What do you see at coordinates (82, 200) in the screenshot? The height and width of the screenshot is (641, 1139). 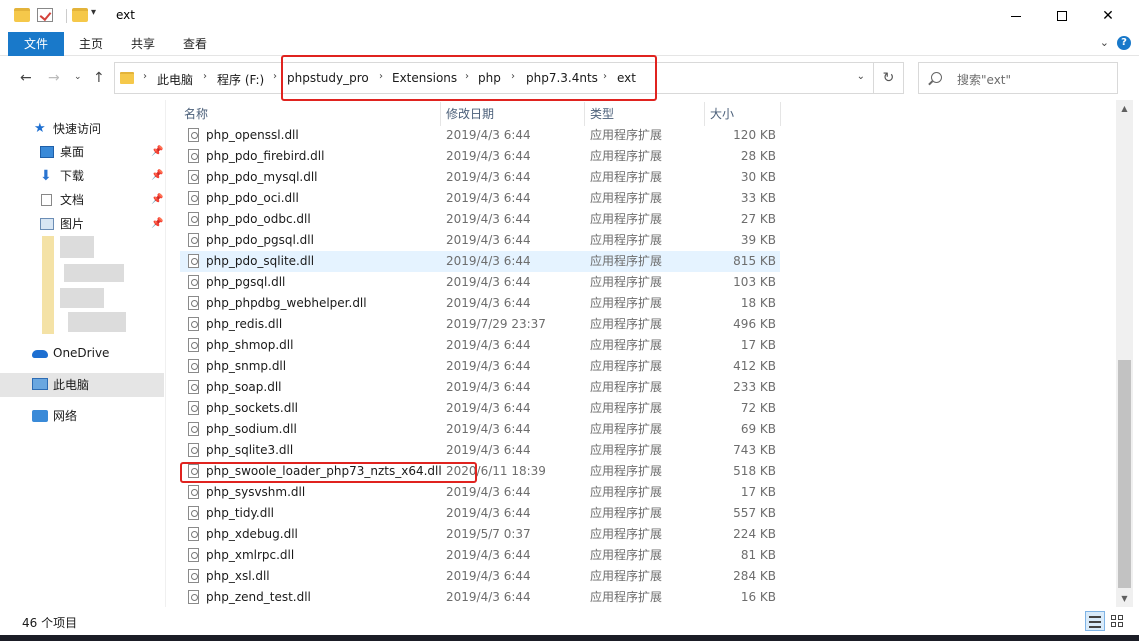 I see `sidebar-item-documents: 文档 📌` at bounding box center [82, 200].